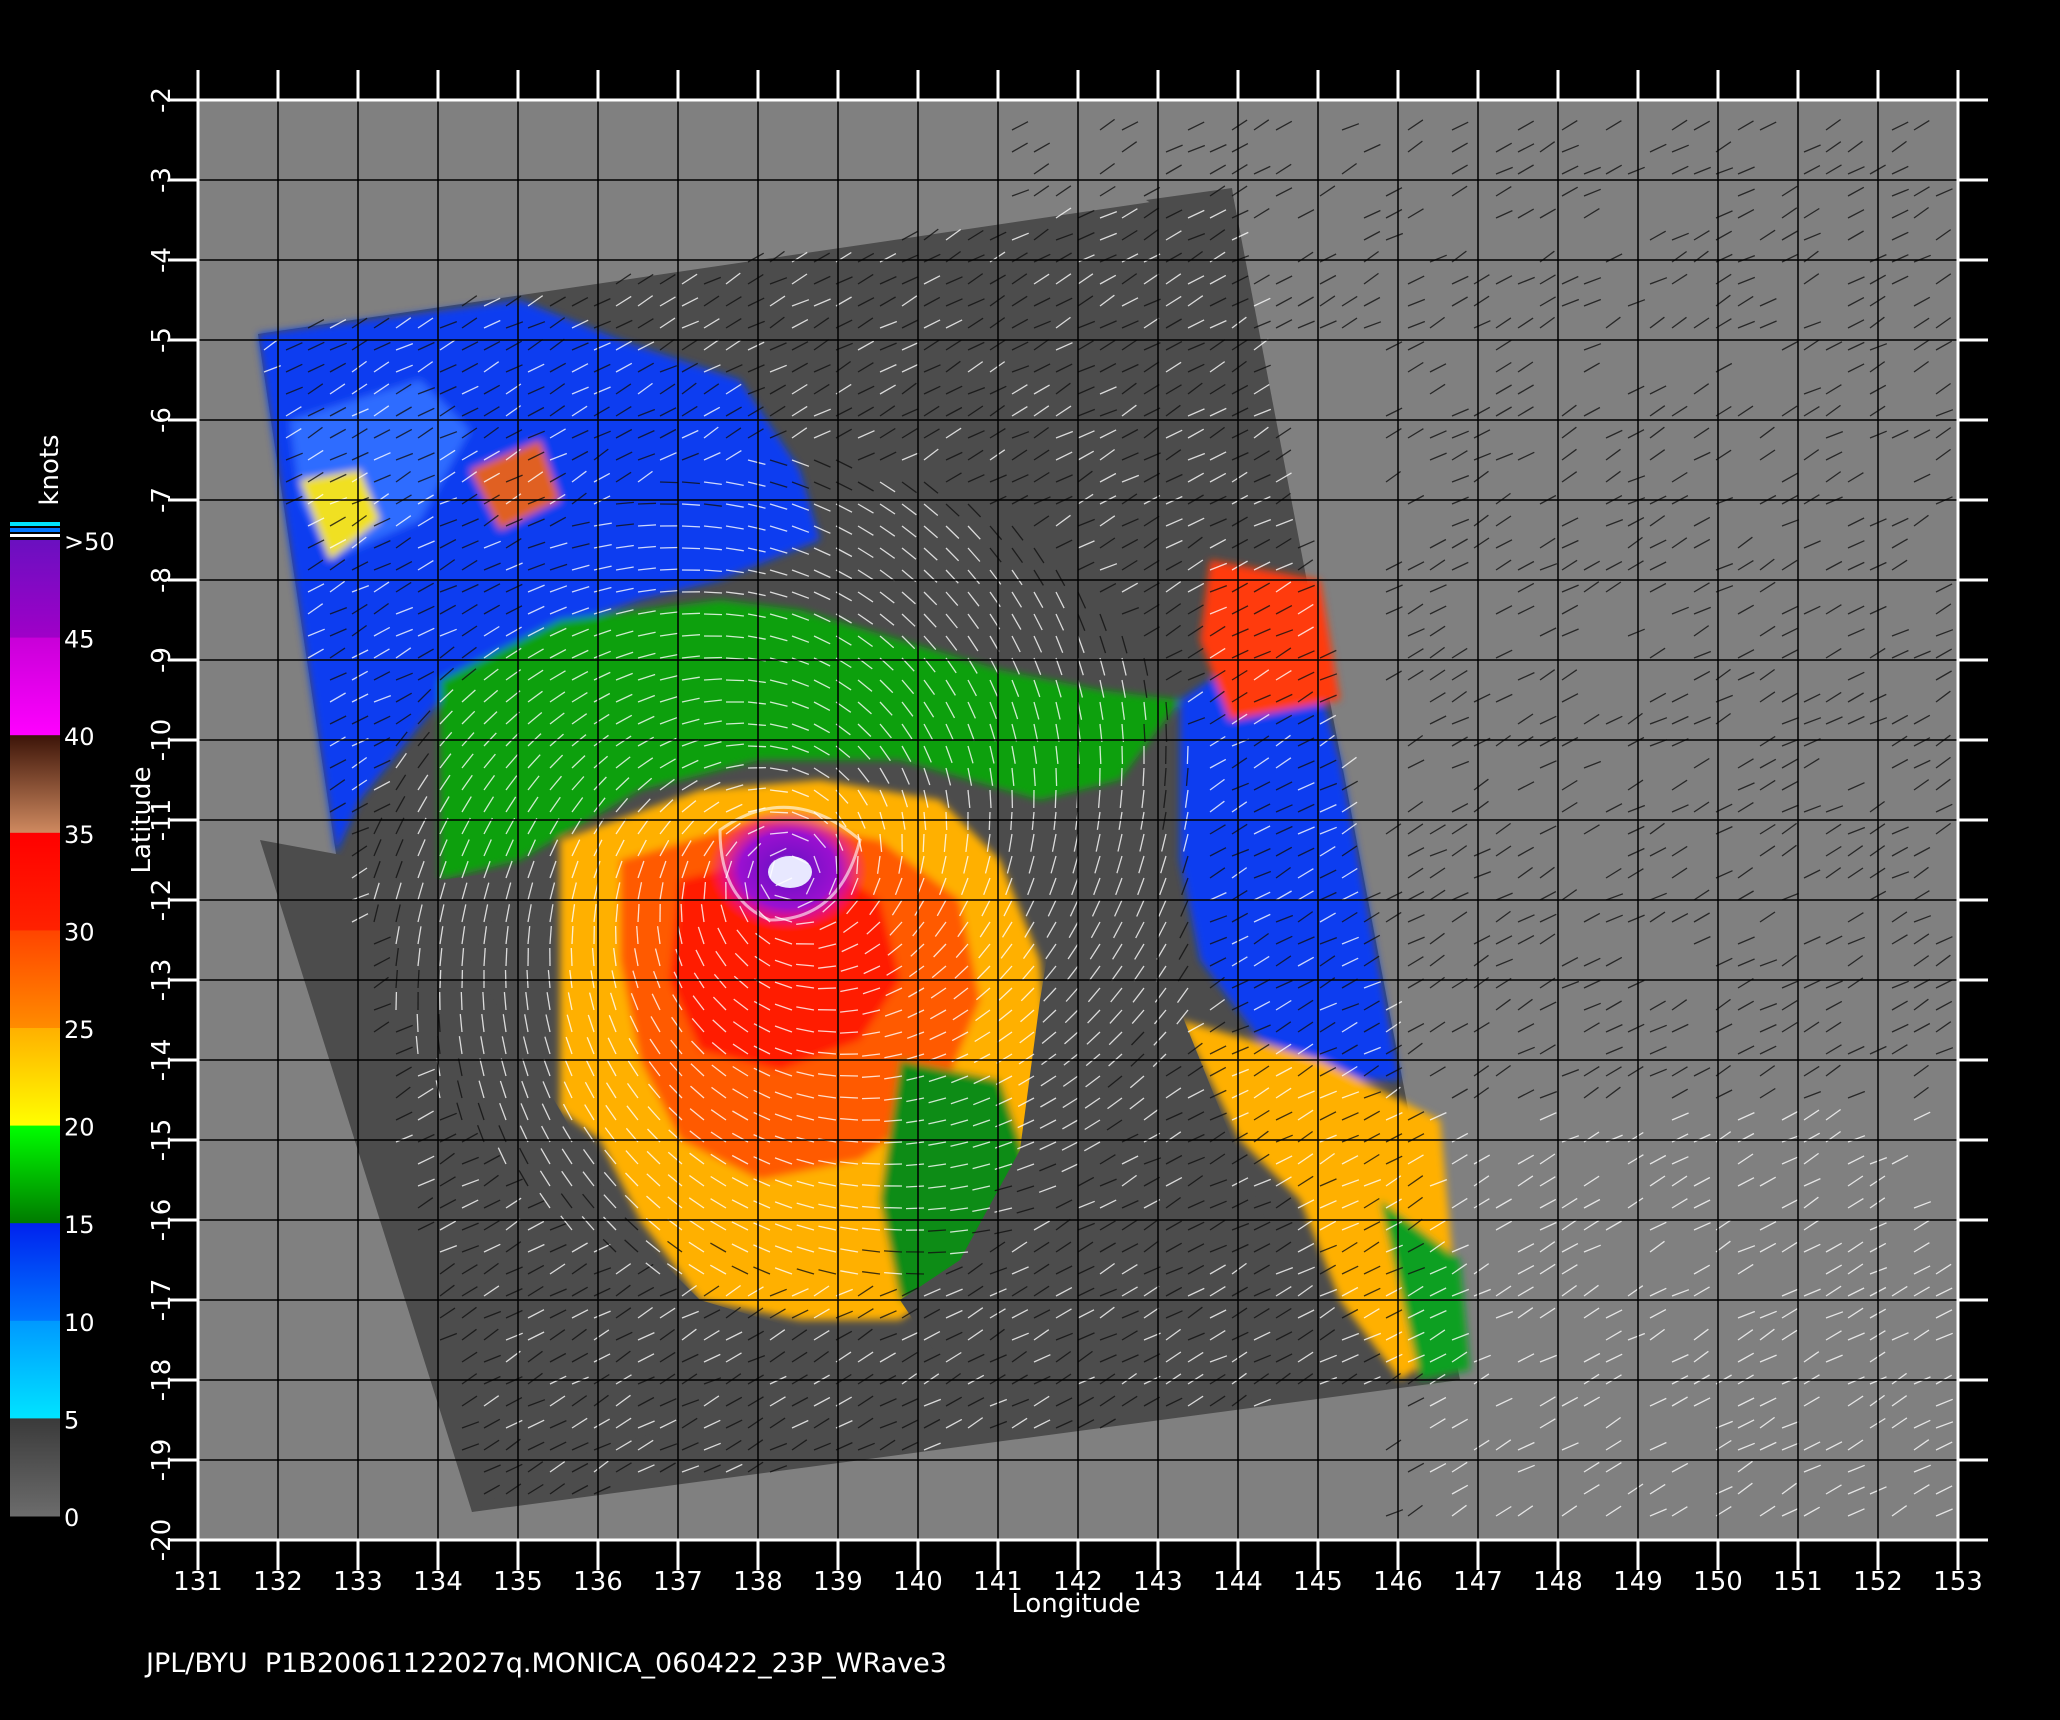  I want to click on legend-label: 15, so click(79, 1225).